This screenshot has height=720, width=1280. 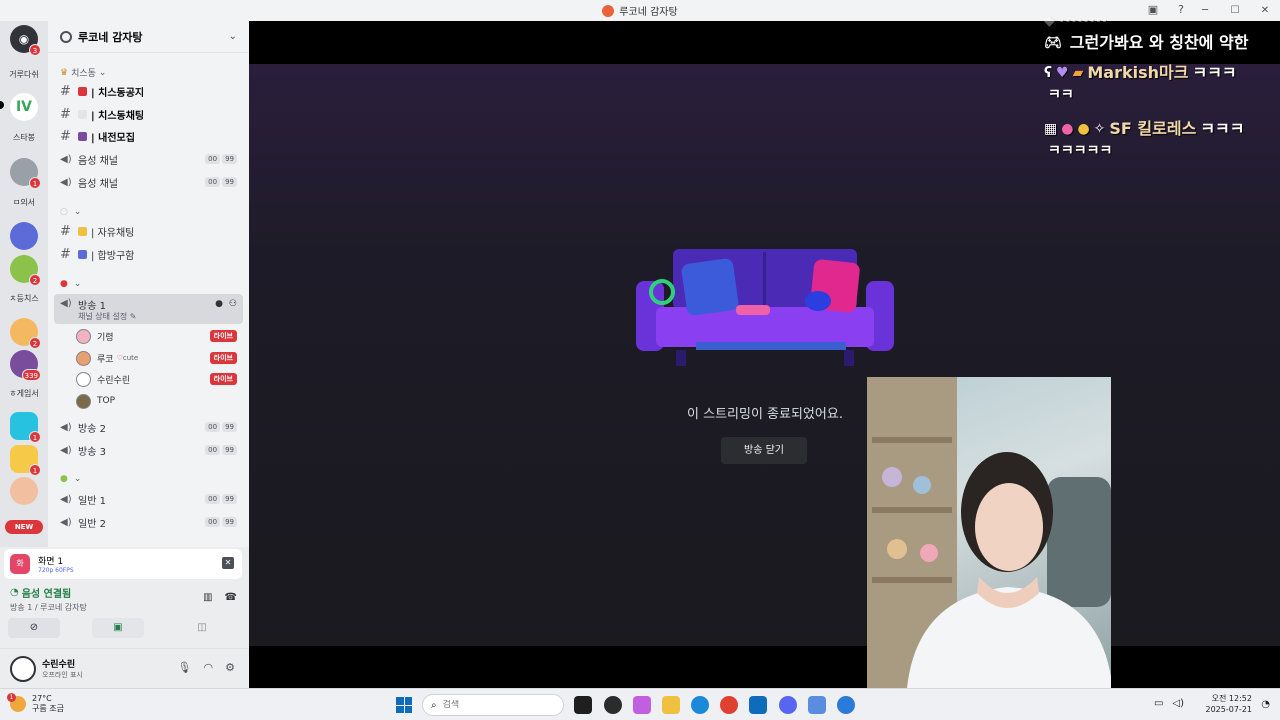 What do you see at coordinates (758, 705) in the screenshot?
I see `store-icon` at bounding box center [758, 705].